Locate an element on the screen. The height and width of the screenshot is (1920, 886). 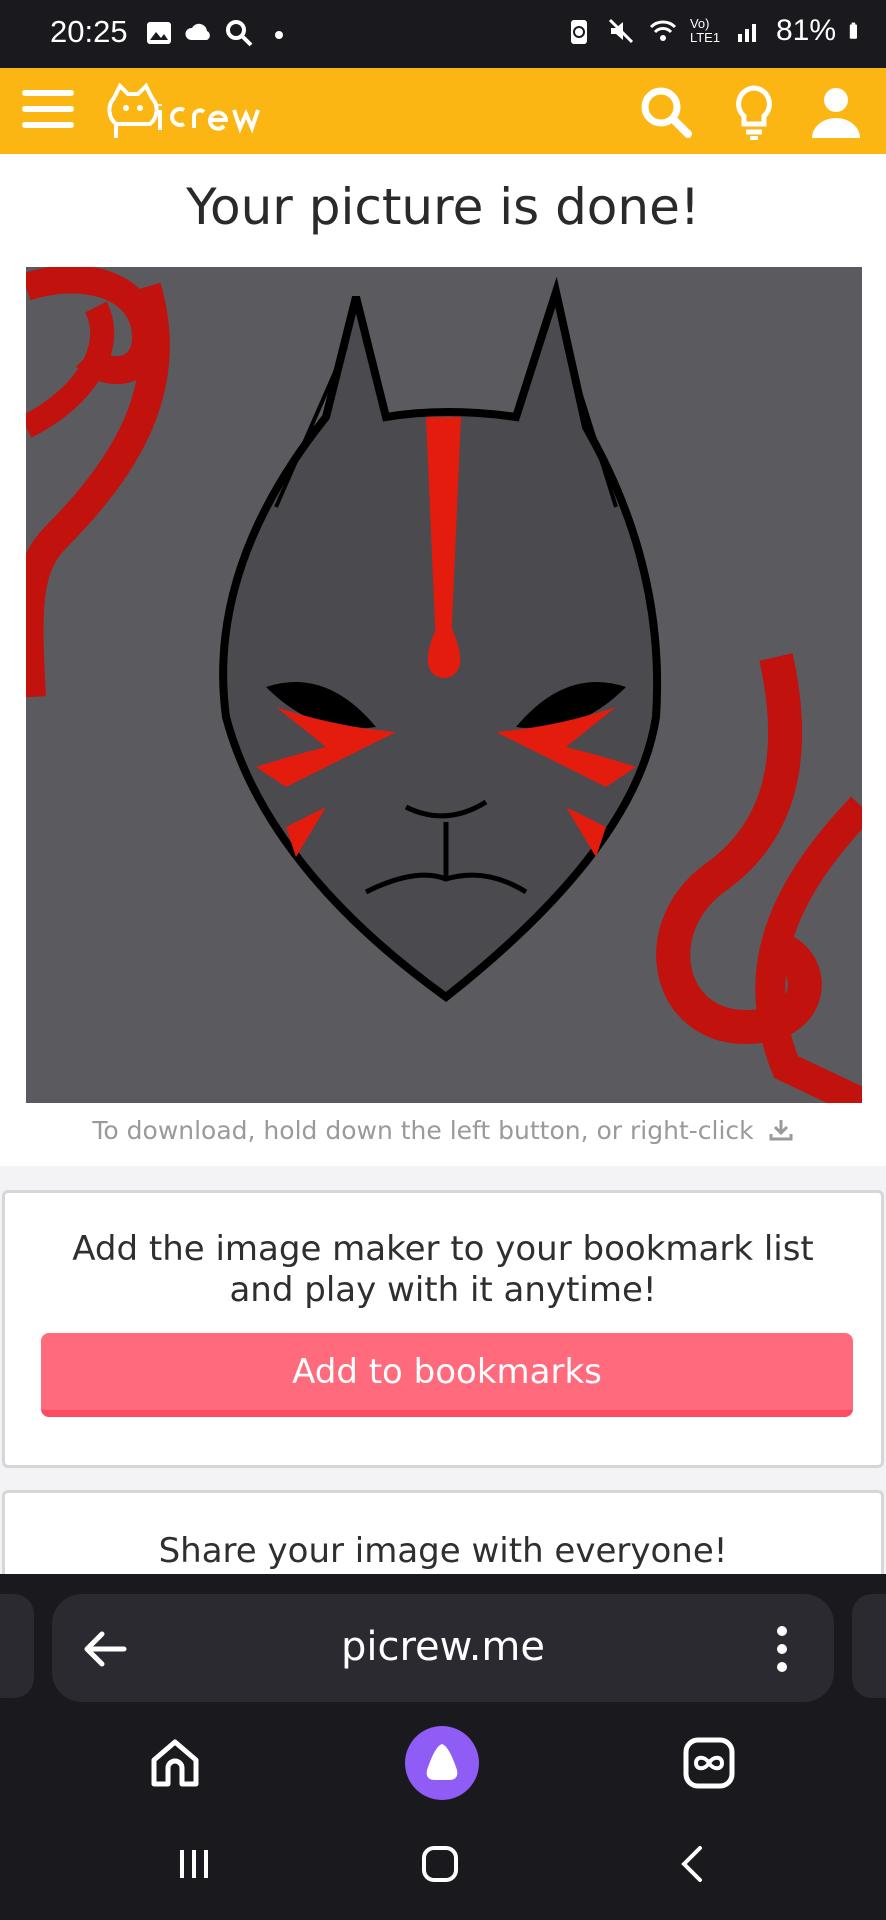
status-time: 20:25 is located at coordinates (89, 31).